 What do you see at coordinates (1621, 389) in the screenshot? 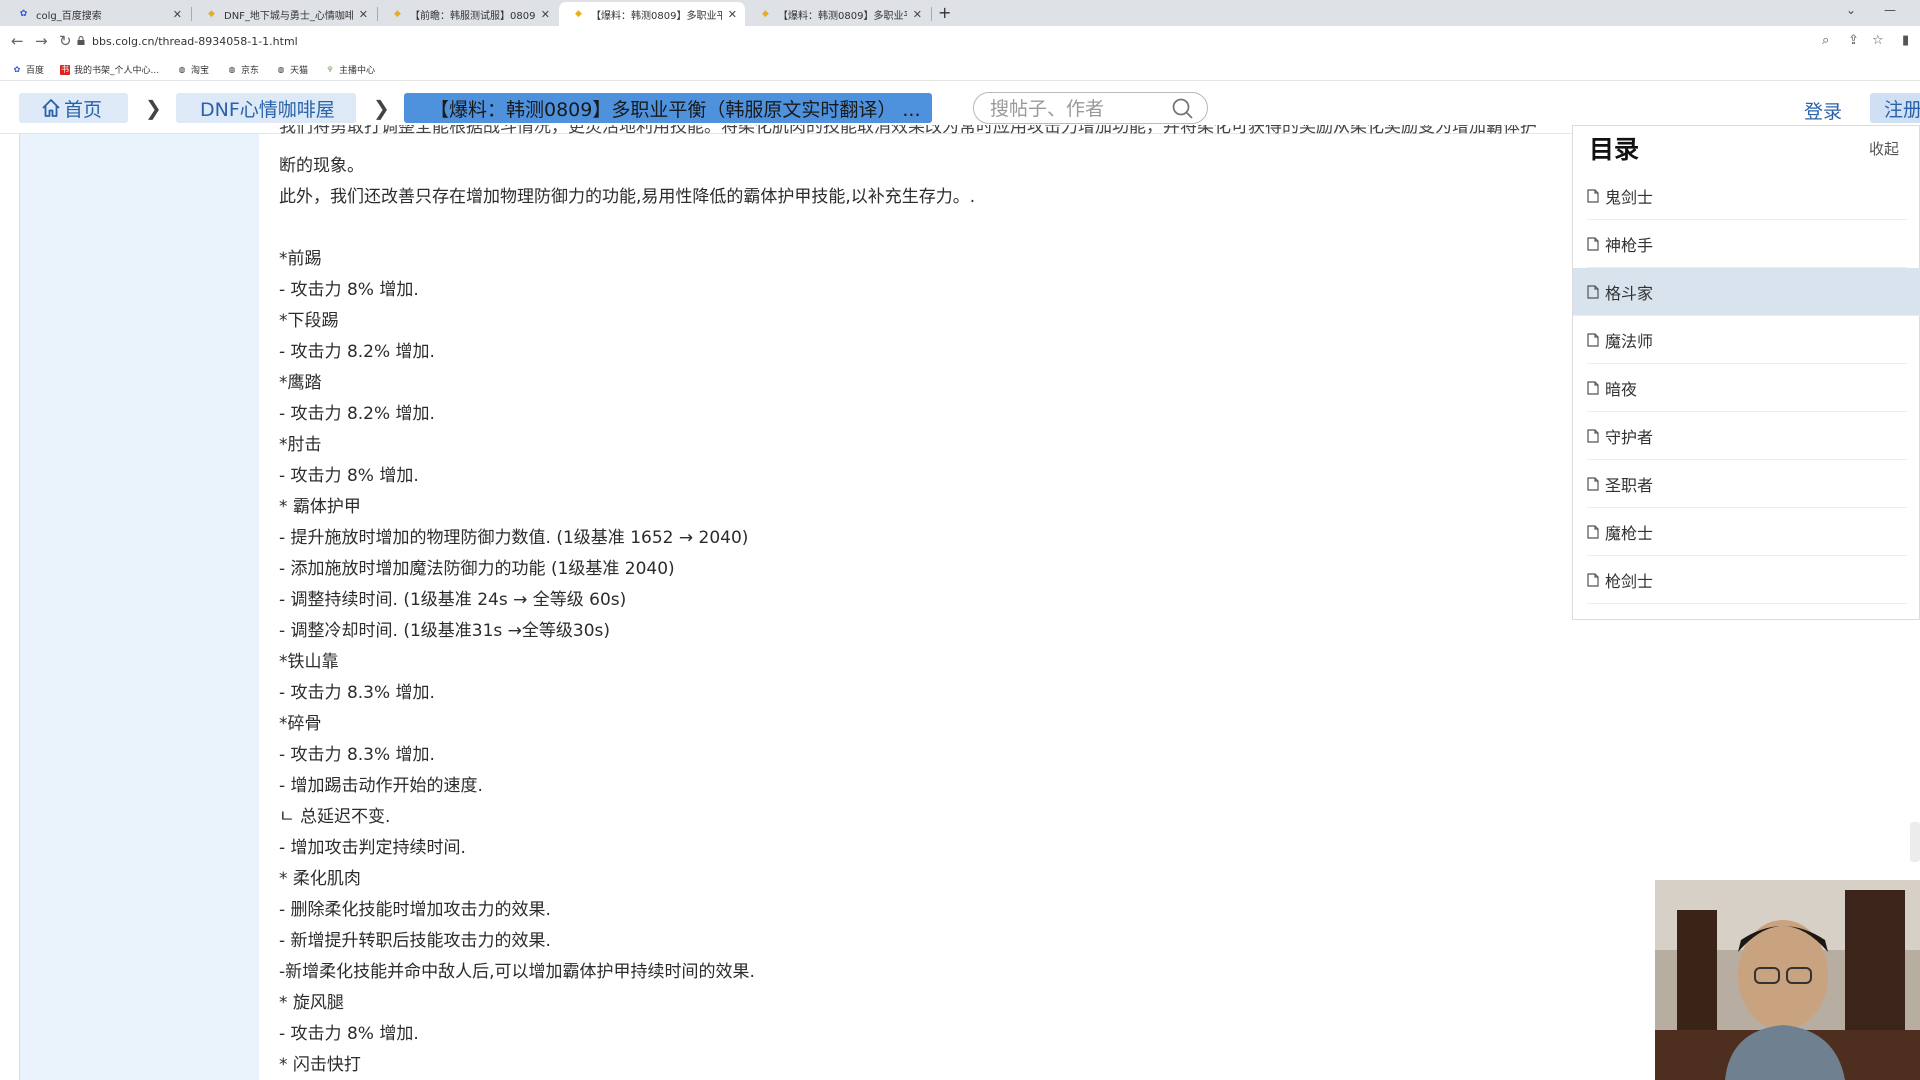
I see `toc-item-label: 暗夜` at bounding box center [1621, 389].